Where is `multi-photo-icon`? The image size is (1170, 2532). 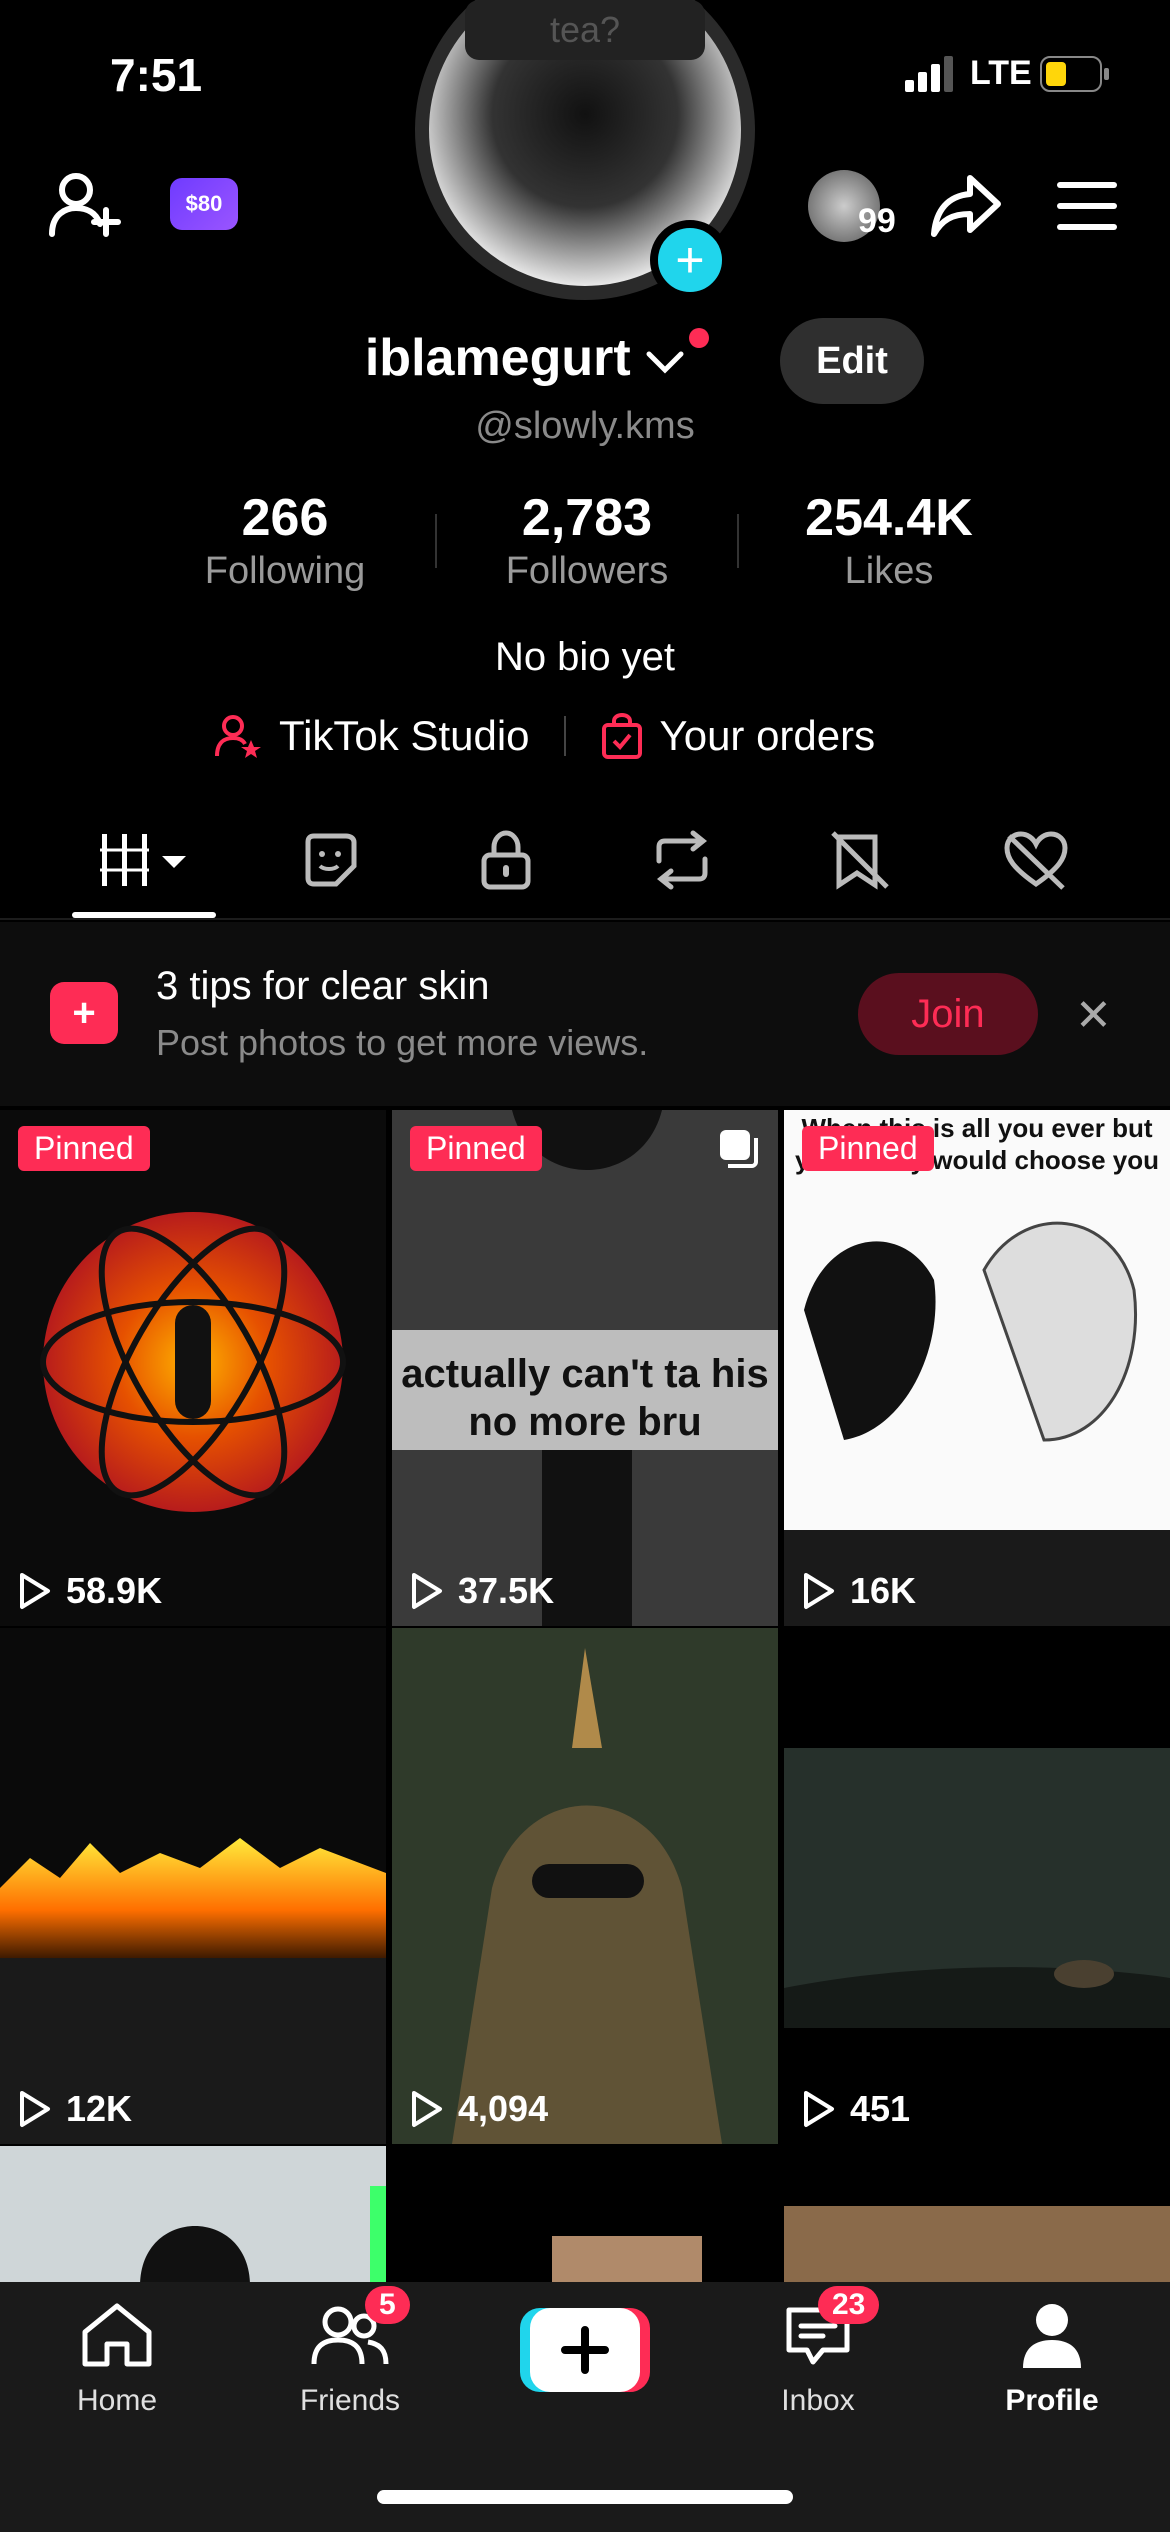
multi-photo-icon is located at coordinates (739, 1149).